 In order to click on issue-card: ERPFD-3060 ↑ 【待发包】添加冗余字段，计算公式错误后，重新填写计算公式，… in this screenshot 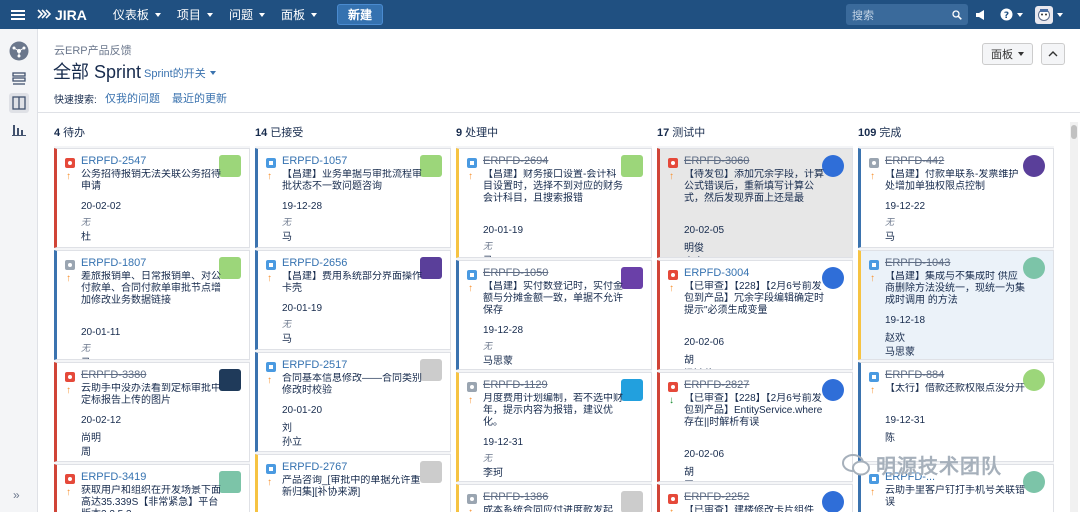, I will do `click(755, 203)`.